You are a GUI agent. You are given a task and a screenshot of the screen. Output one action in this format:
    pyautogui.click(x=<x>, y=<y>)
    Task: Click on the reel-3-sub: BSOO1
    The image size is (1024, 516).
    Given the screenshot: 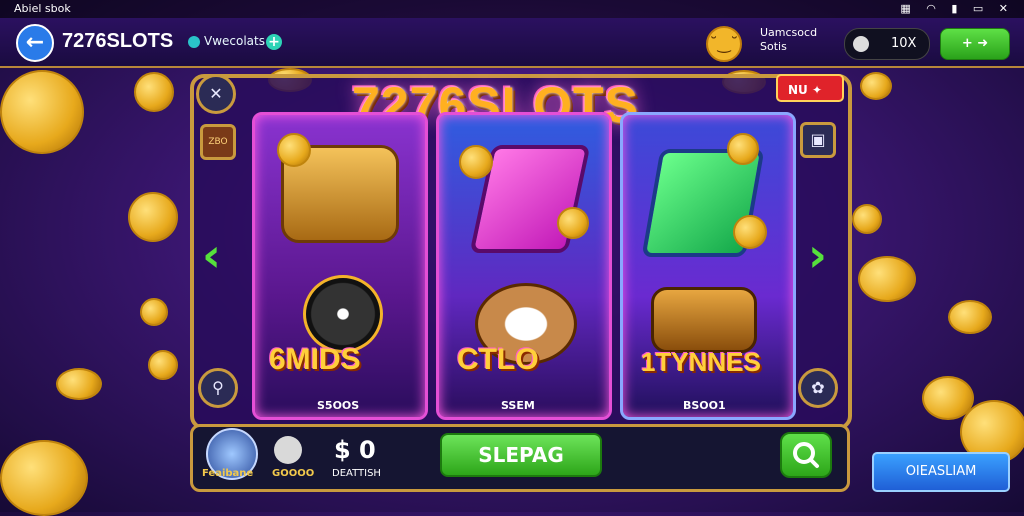 What is the action you would take?
    pyautogui.click(x=704, y=405)
    